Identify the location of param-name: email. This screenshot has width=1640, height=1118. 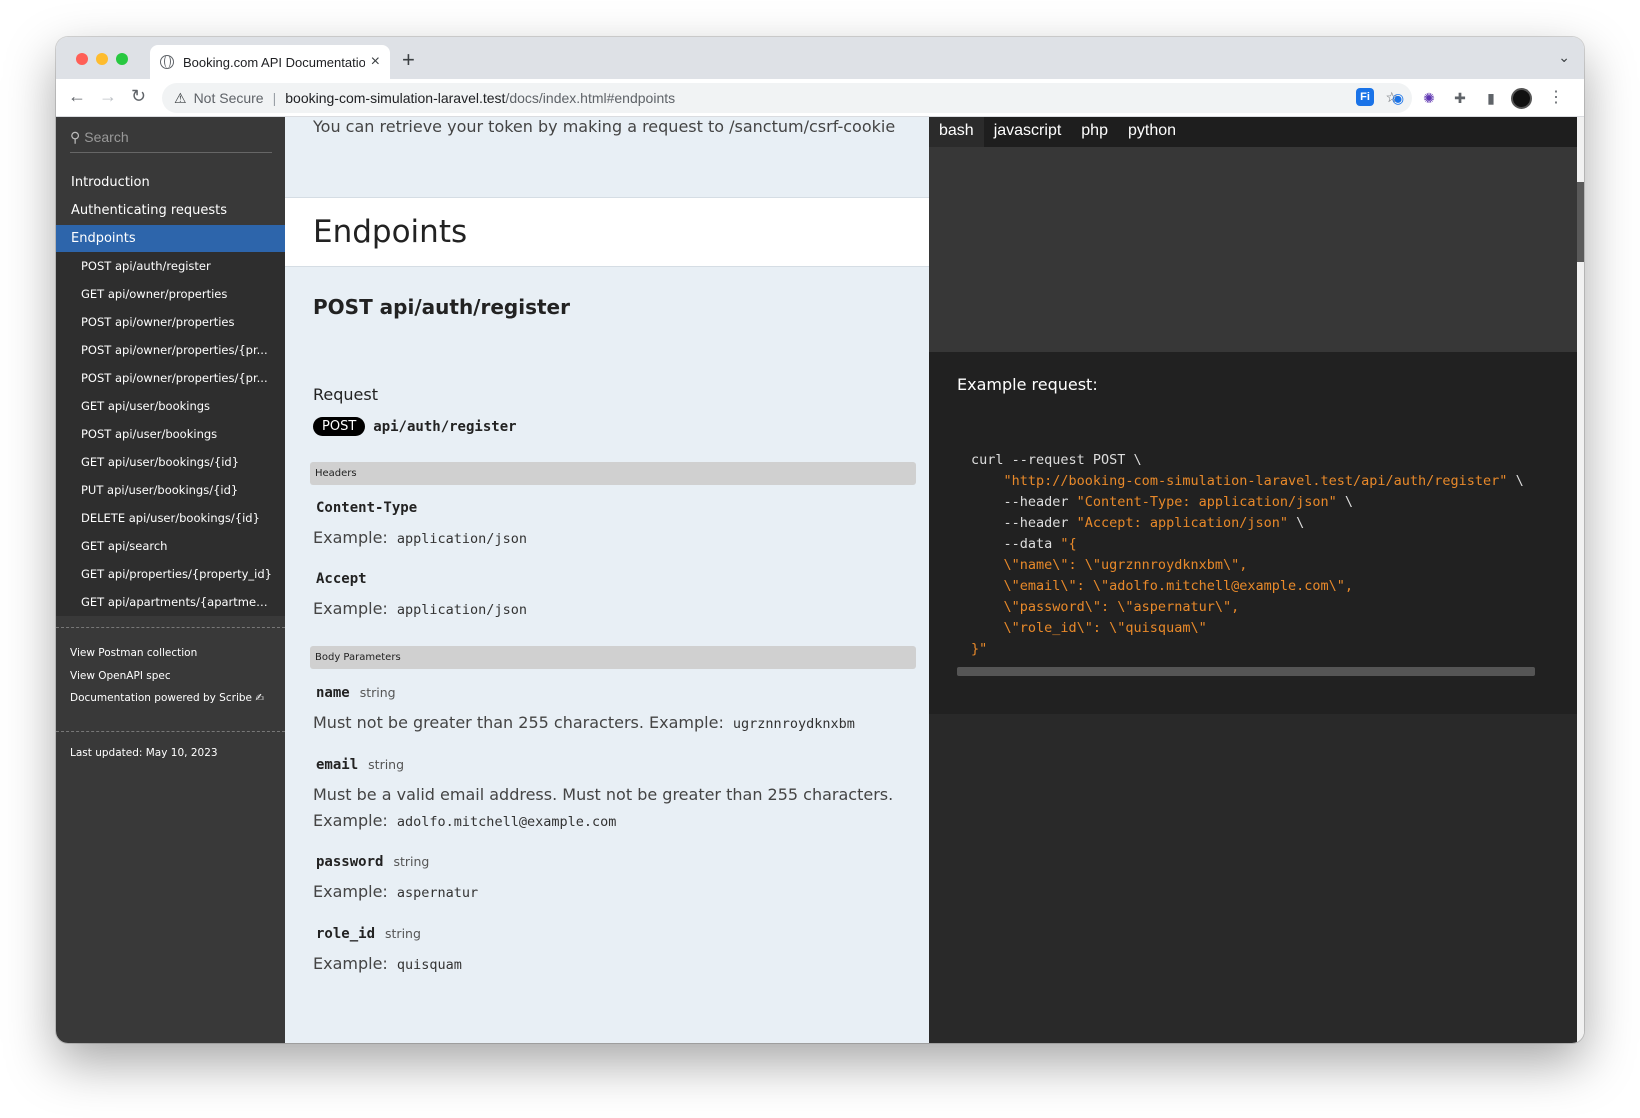
(337, 765).